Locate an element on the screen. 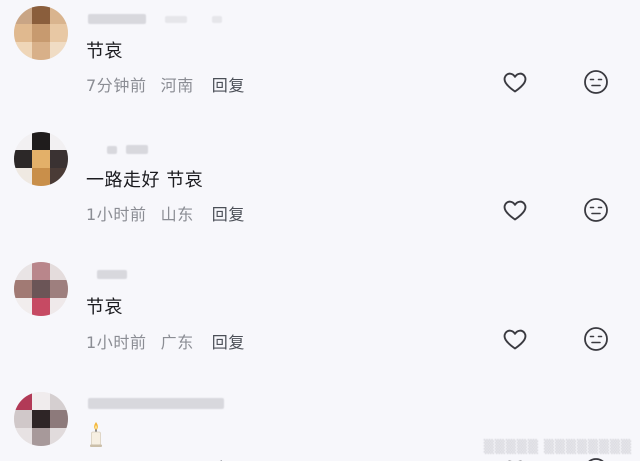 The width and height of the screenshot is (640, 461). comment-meta: 7分钟前 河南 回复 is located at coordinates (165, 84).